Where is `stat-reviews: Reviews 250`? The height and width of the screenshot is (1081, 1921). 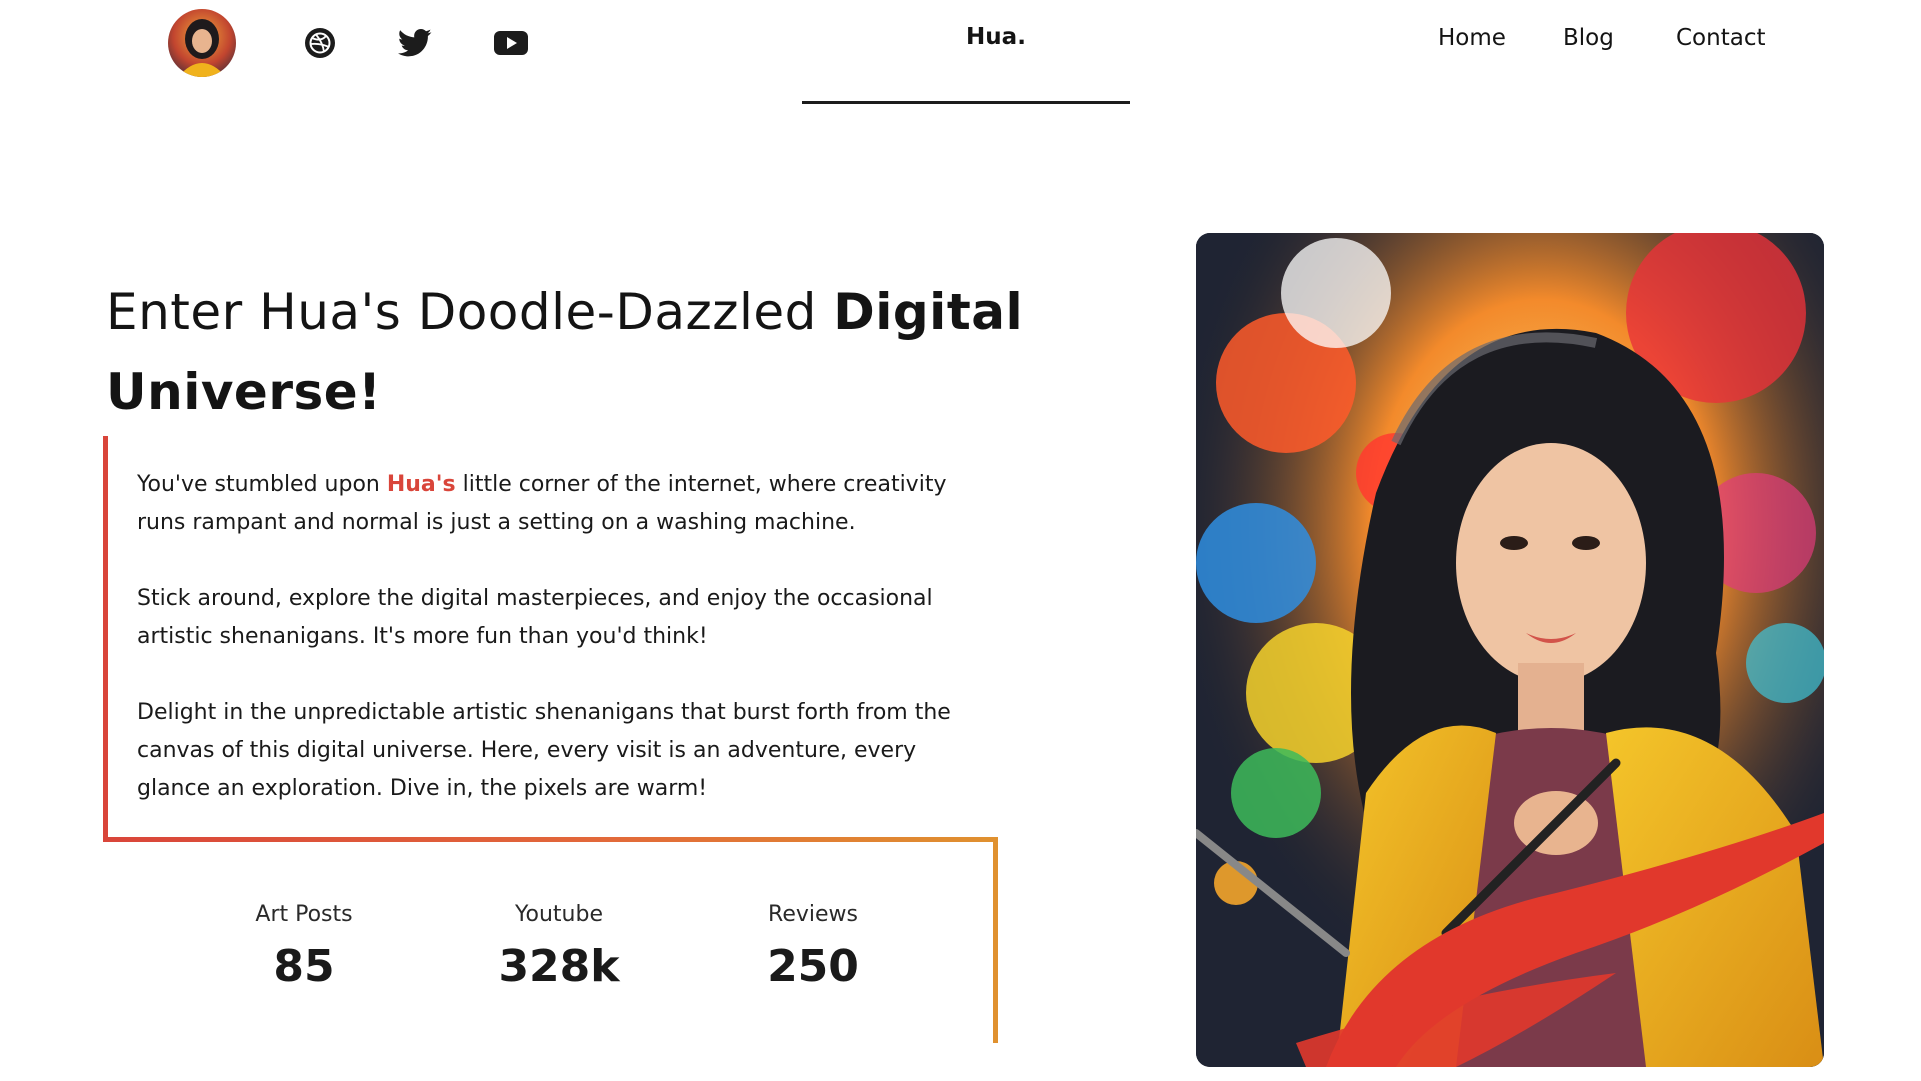
stat-reviews: Reviews 250 is located at coordinates (813, 947).